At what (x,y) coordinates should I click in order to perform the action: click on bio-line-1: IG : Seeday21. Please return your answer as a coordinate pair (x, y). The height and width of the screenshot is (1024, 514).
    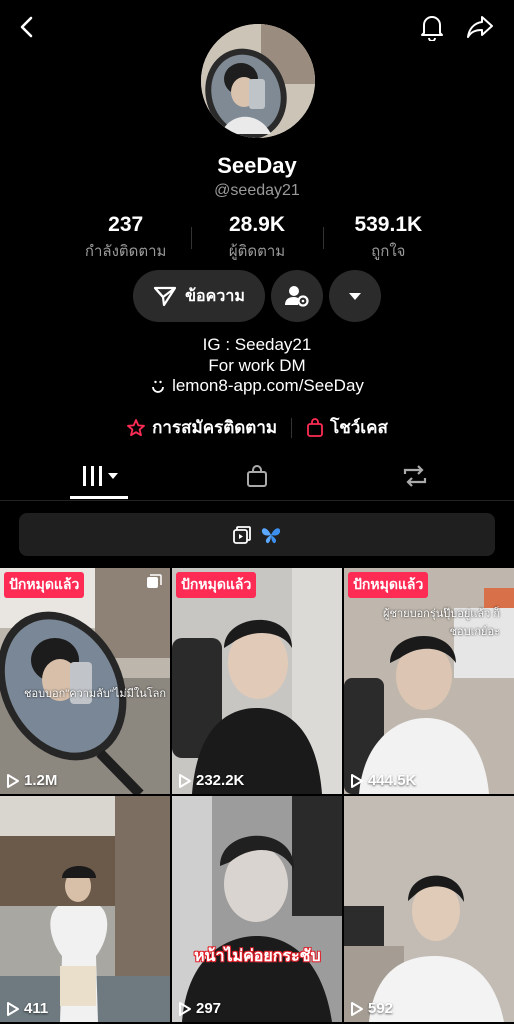
    Looking at the image, I should click on (257, 344).